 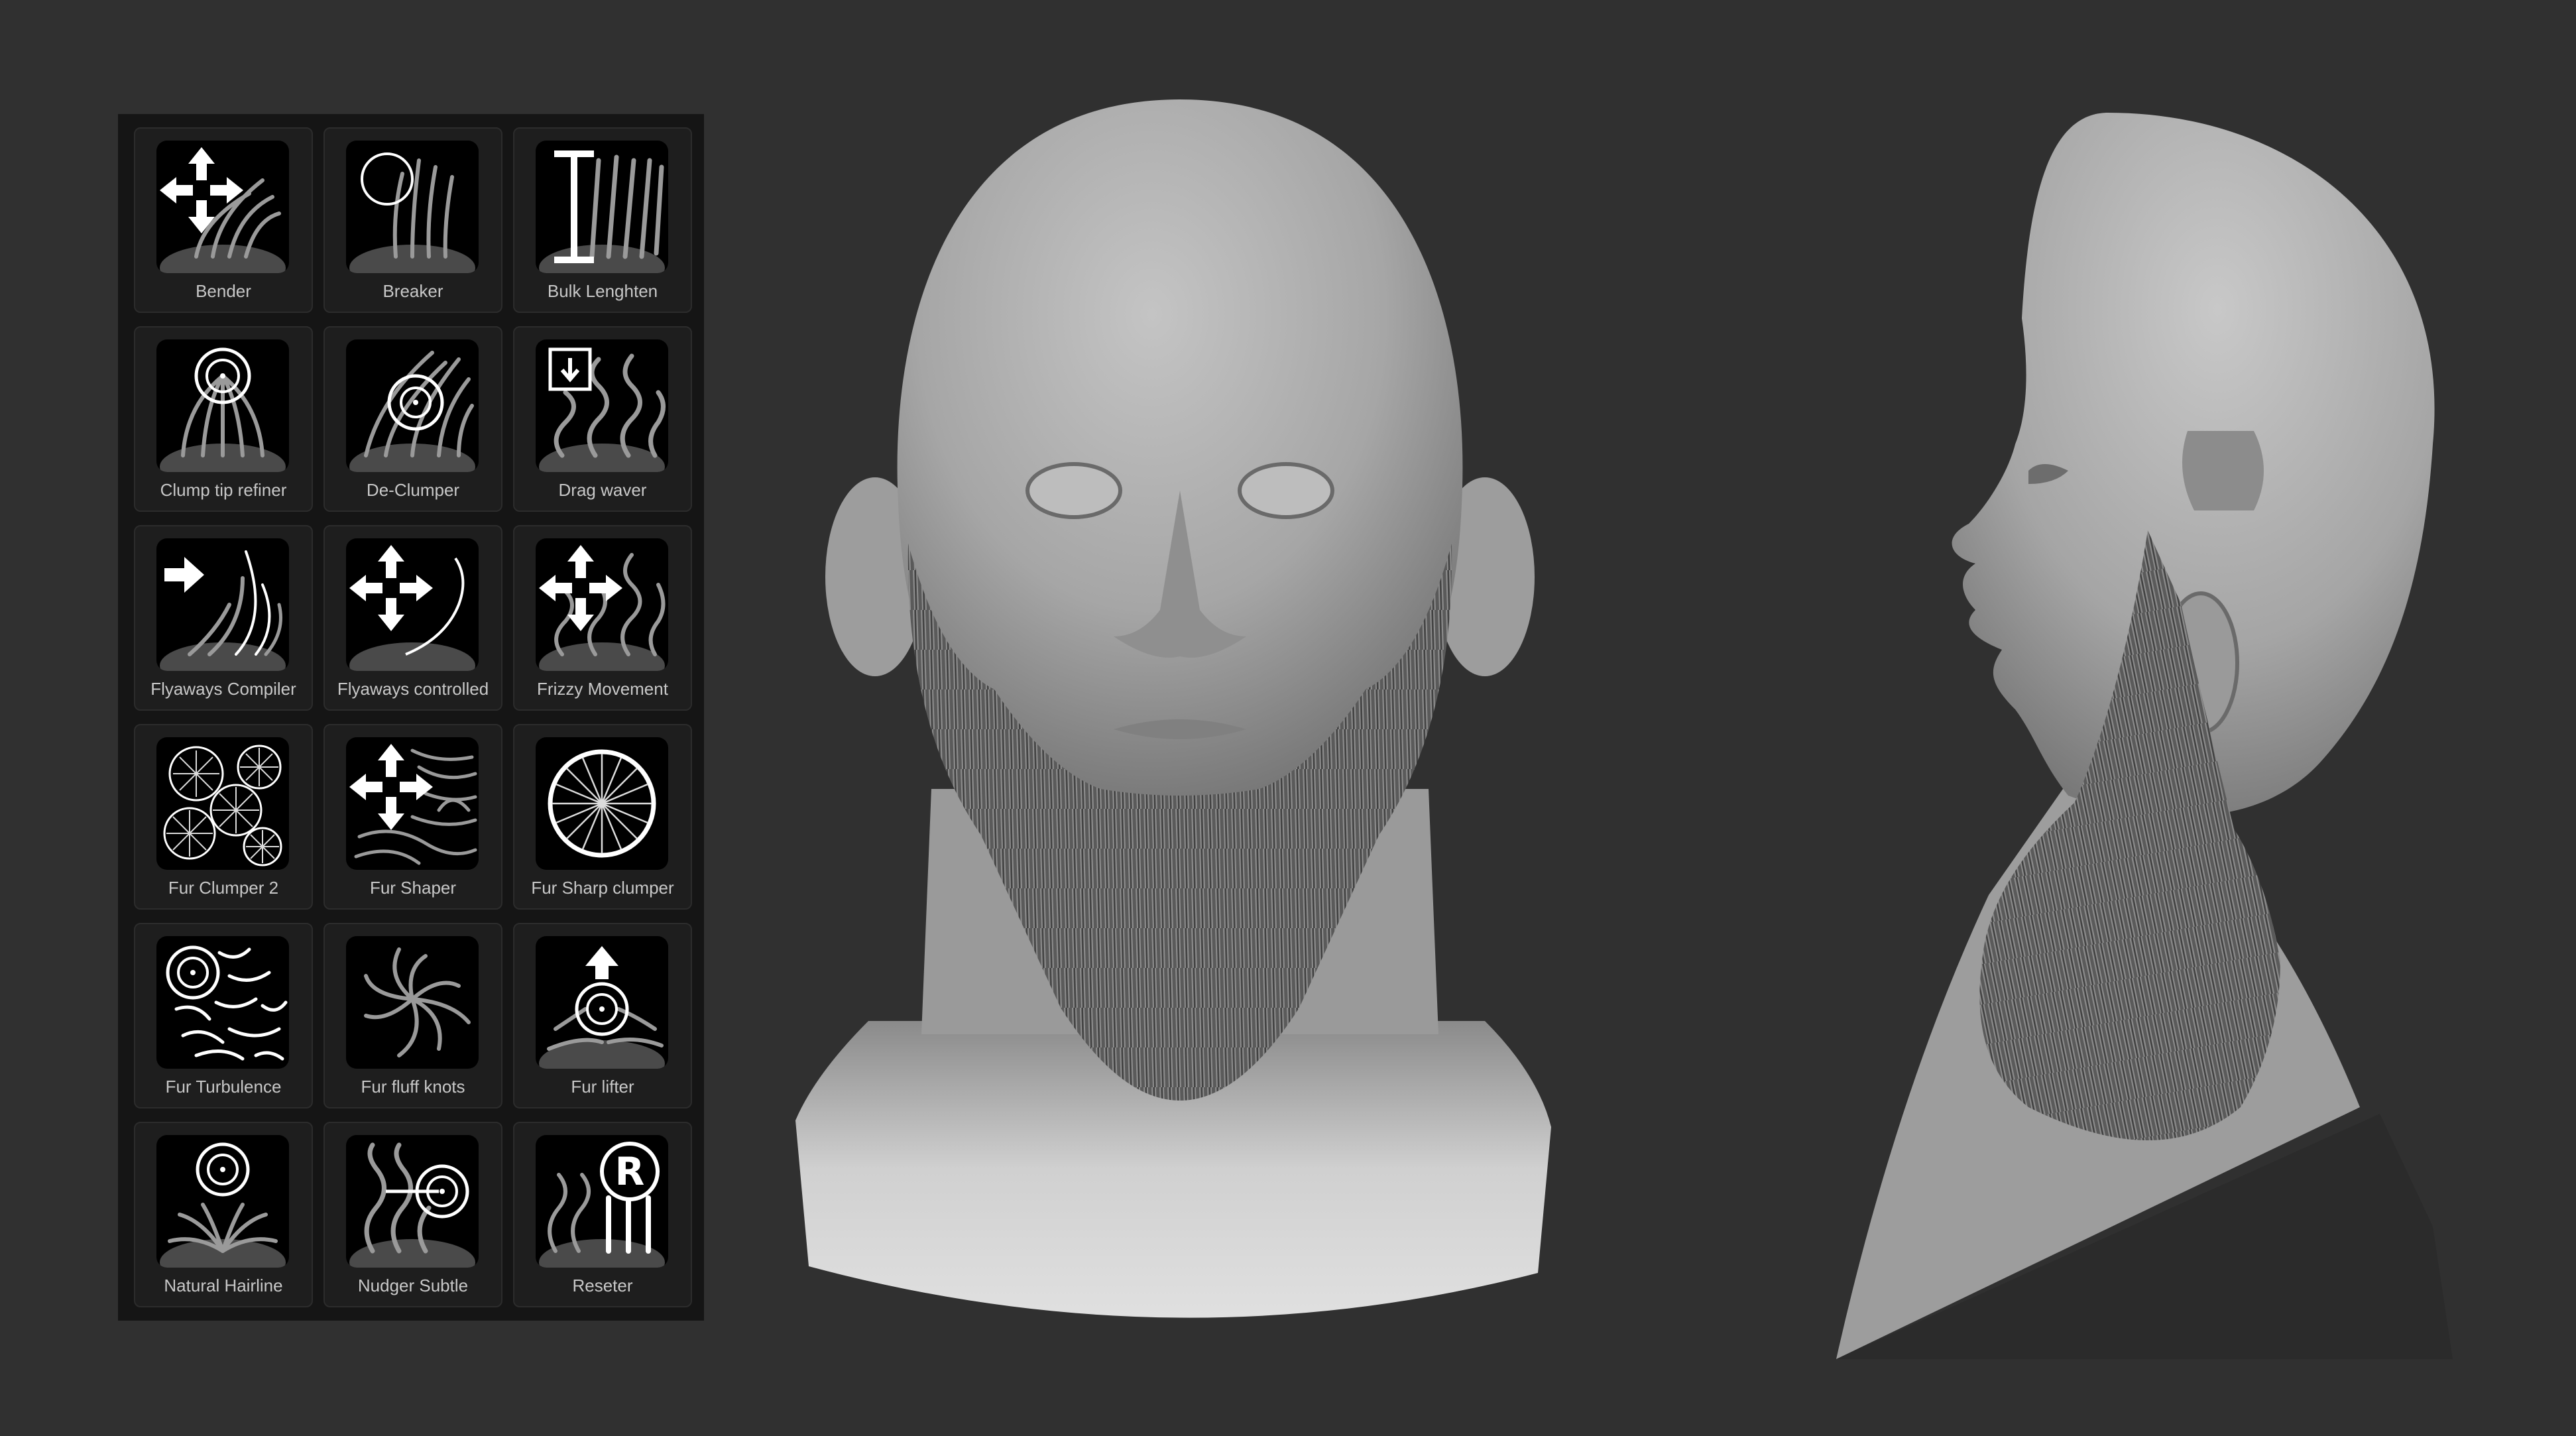 I want to click on drag-waver-icon, so click(x=602, y=406).